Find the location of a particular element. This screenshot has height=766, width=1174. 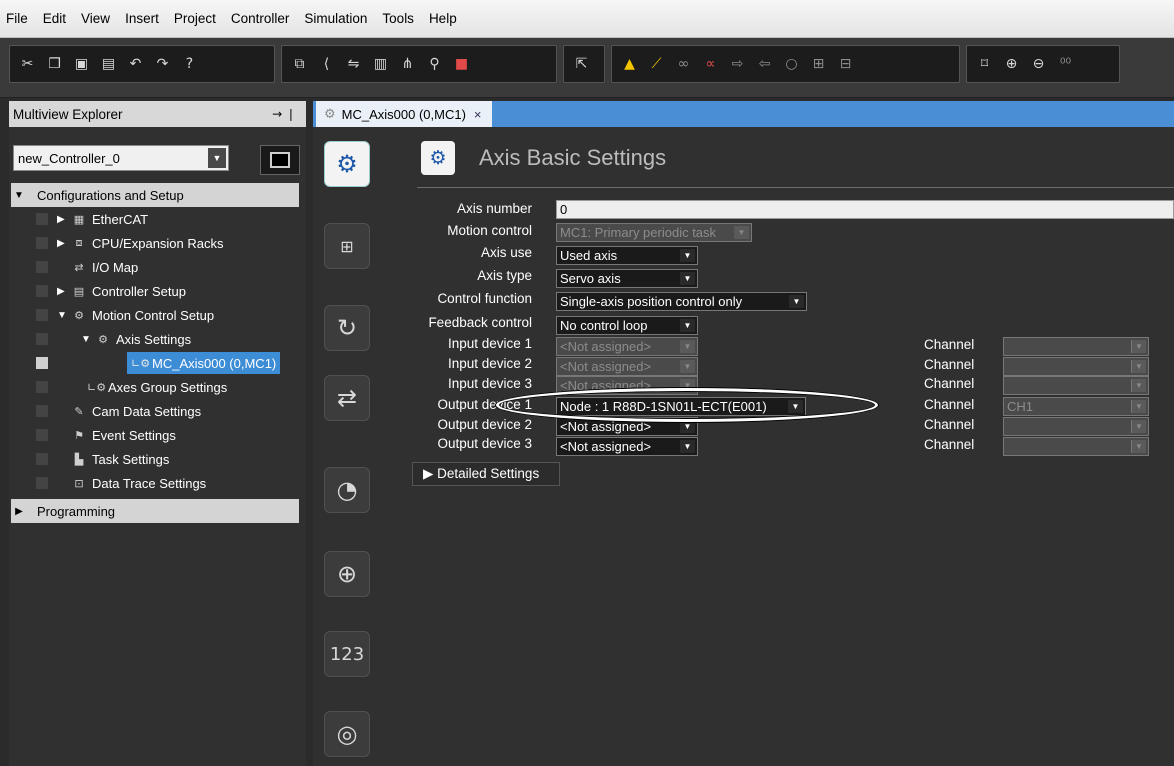

position-settings-nav-icon: ⊕ is located at coordinates (347, 574).